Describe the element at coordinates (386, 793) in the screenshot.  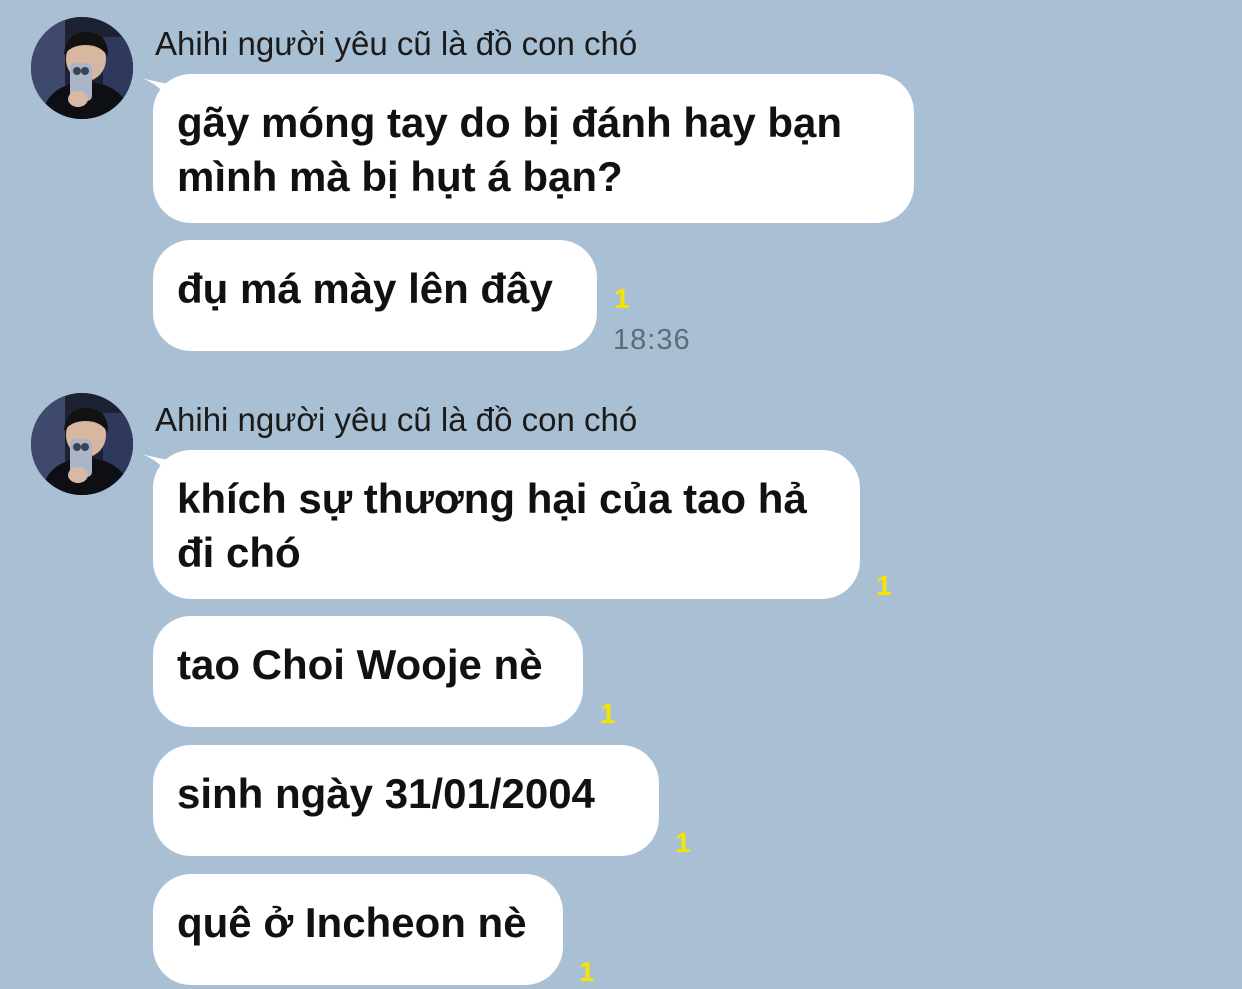
I see `message-text: sinh ngày 31/01/2004` at that location.